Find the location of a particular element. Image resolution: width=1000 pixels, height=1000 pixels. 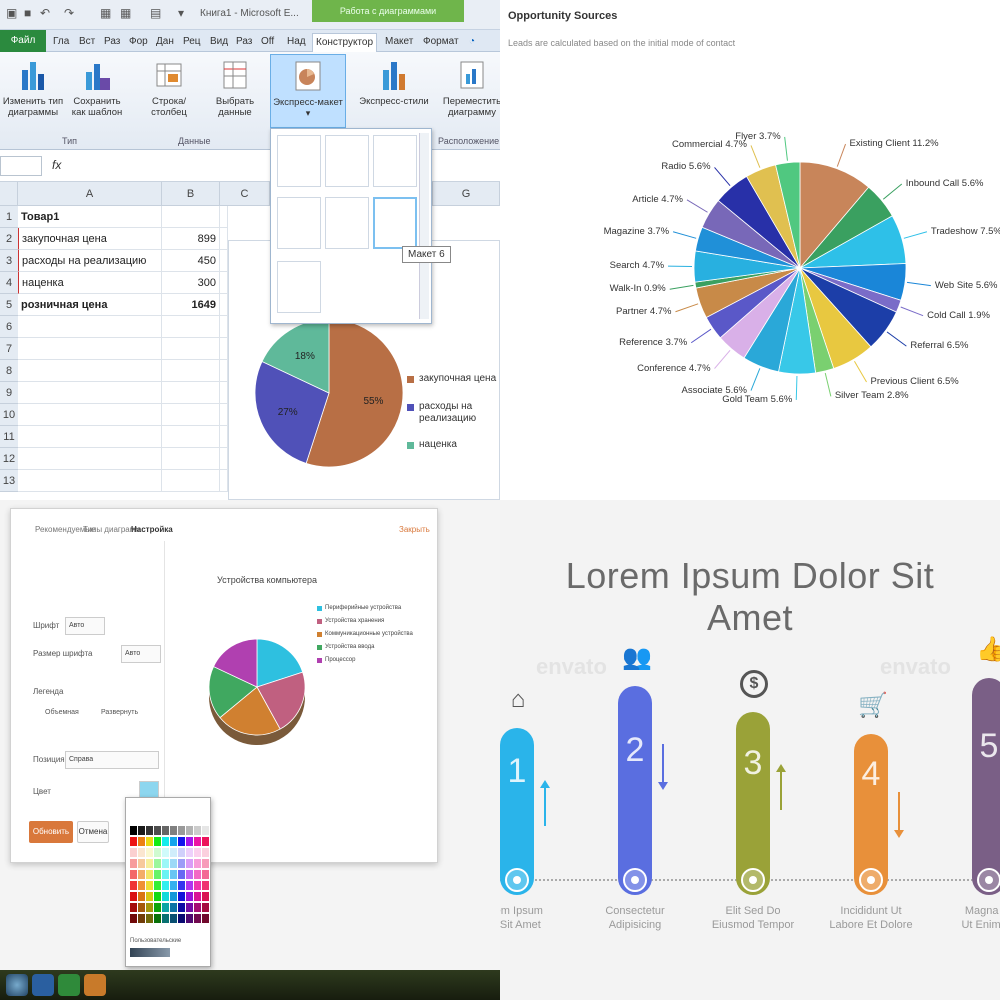

font-select: Авто is located at coordinates (85, 626).